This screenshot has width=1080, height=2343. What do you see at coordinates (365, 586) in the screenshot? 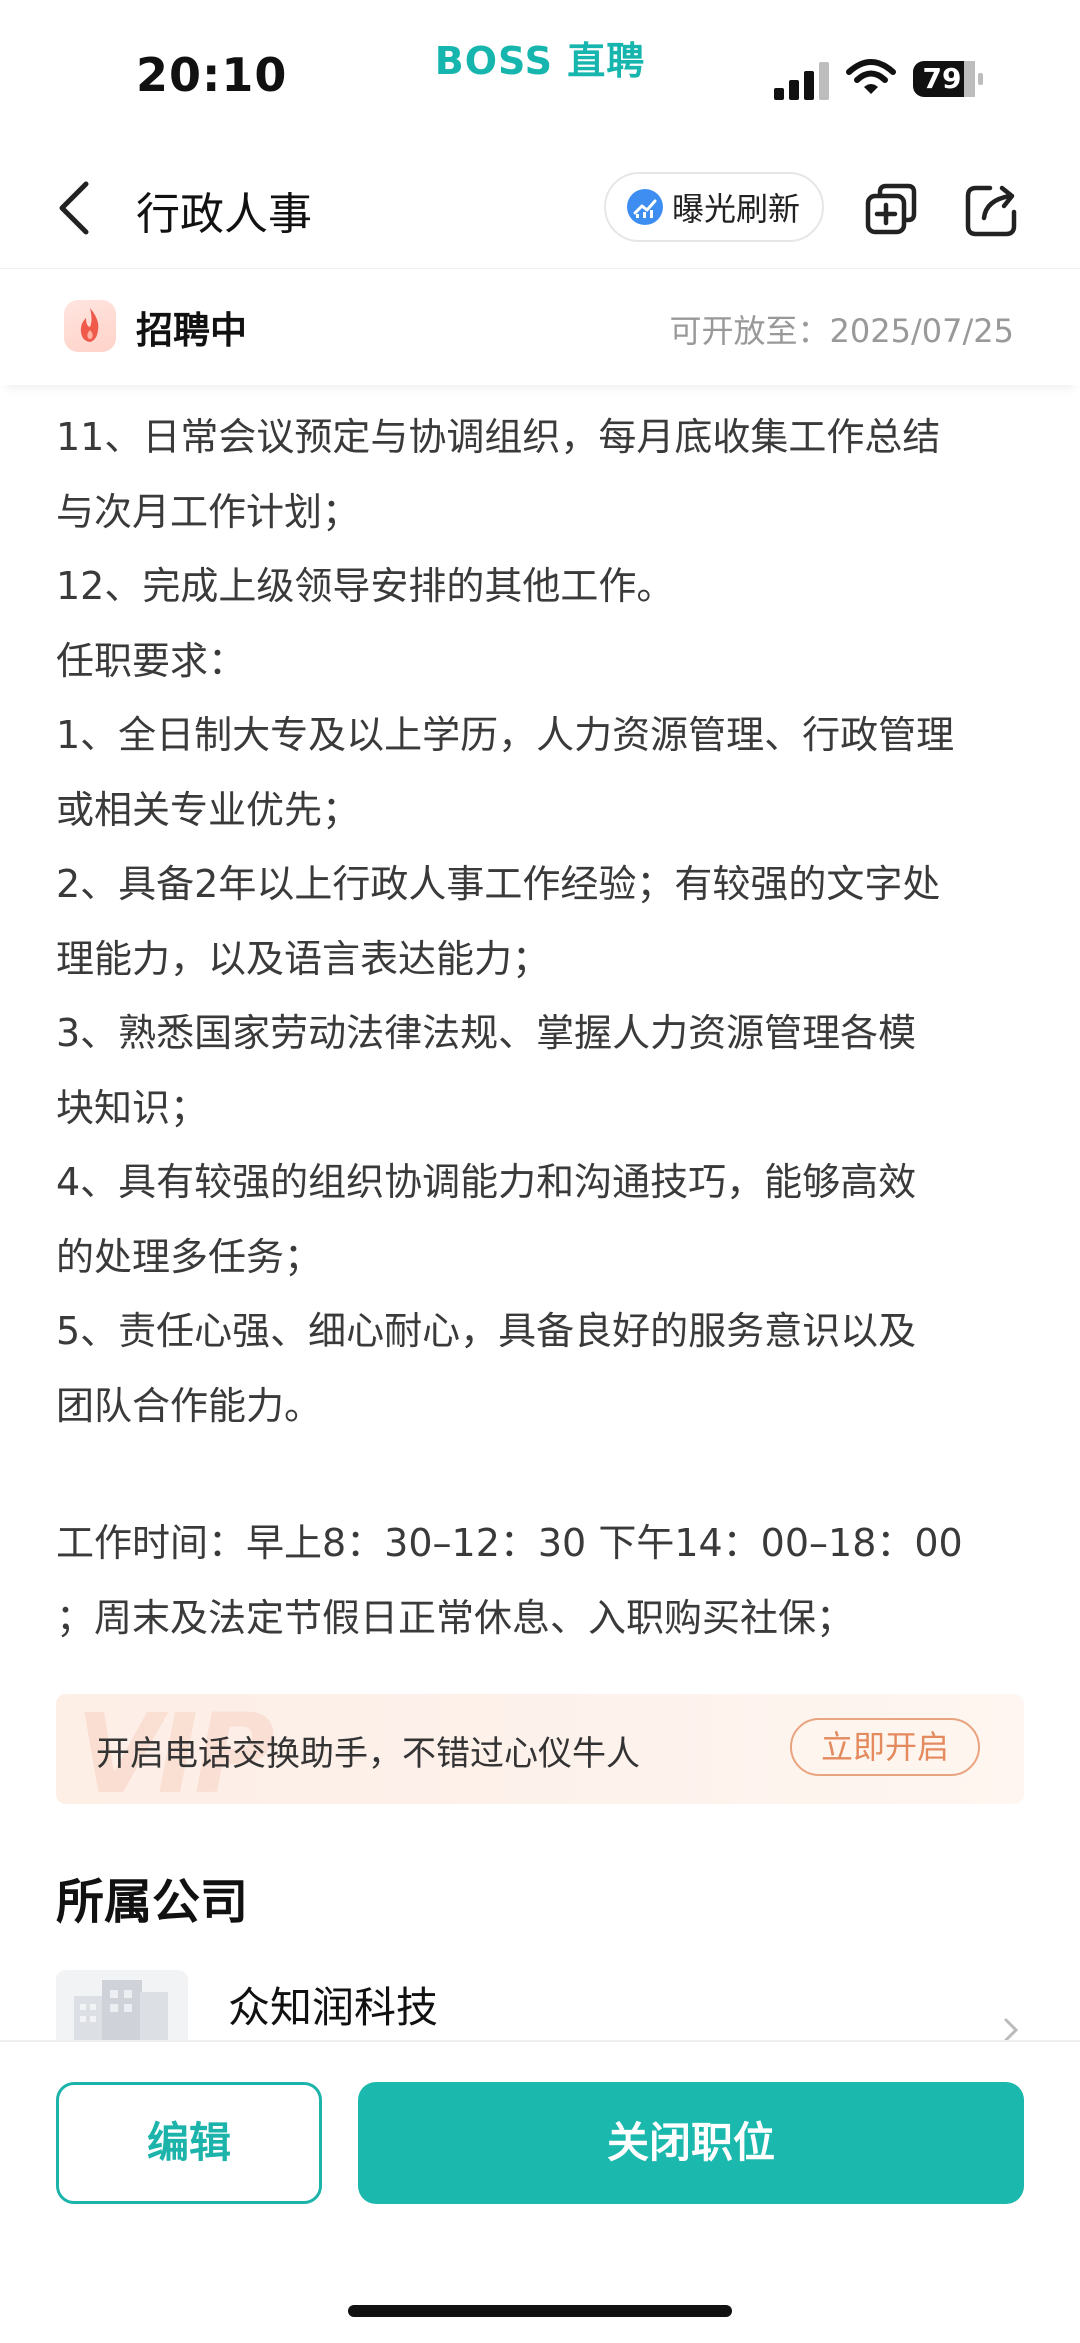
I see `description-line: 12、完成上级领导安排的其他工作。` at bounding box center [365, 586].